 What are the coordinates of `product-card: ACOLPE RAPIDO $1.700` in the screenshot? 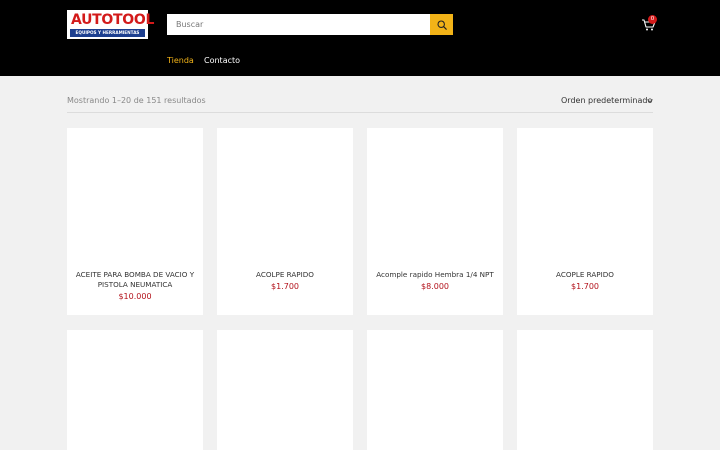 It's located at (285, 221).